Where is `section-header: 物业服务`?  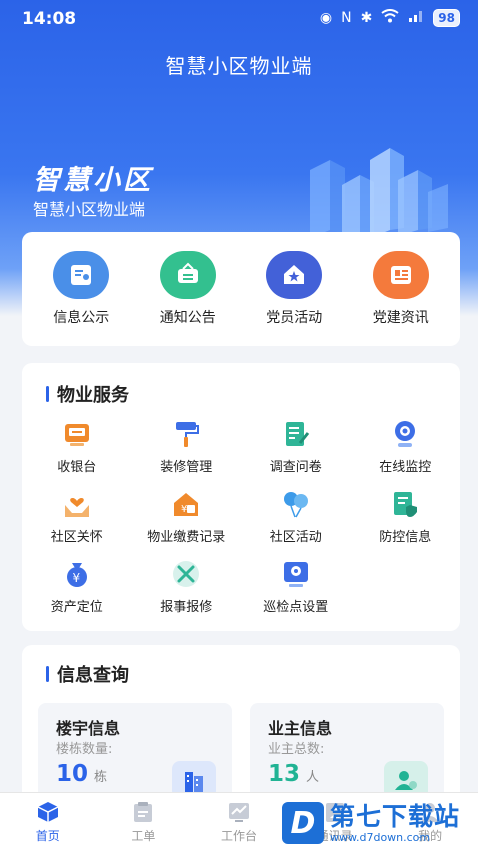
section-header: 物业服务 is located at coordinates (87, 394).